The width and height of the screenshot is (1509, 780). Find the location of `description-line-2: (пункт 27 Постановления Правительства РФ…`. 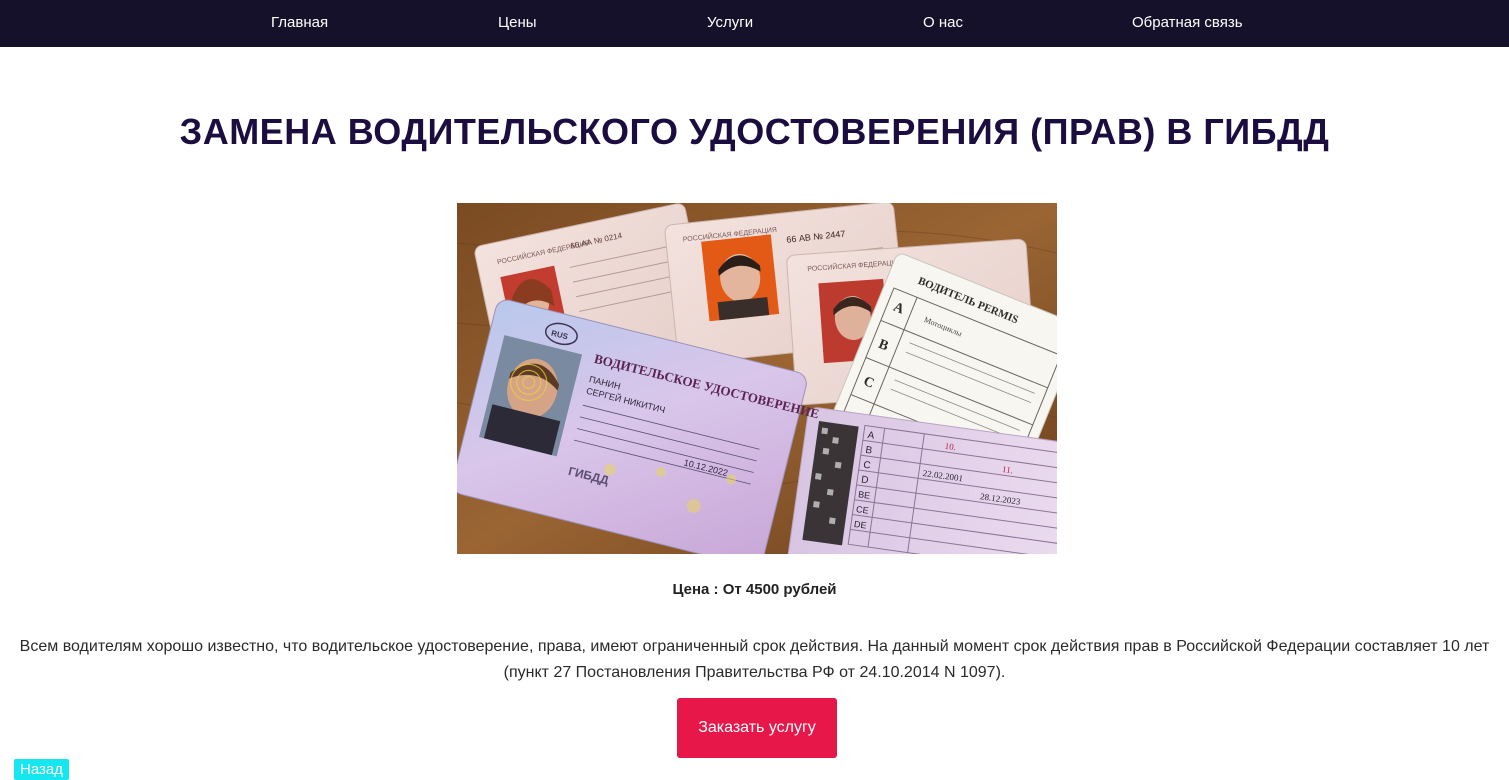

description-line-2: (пункт 27 Постановления Правительства РФ… is located at coordinates (754, 672).